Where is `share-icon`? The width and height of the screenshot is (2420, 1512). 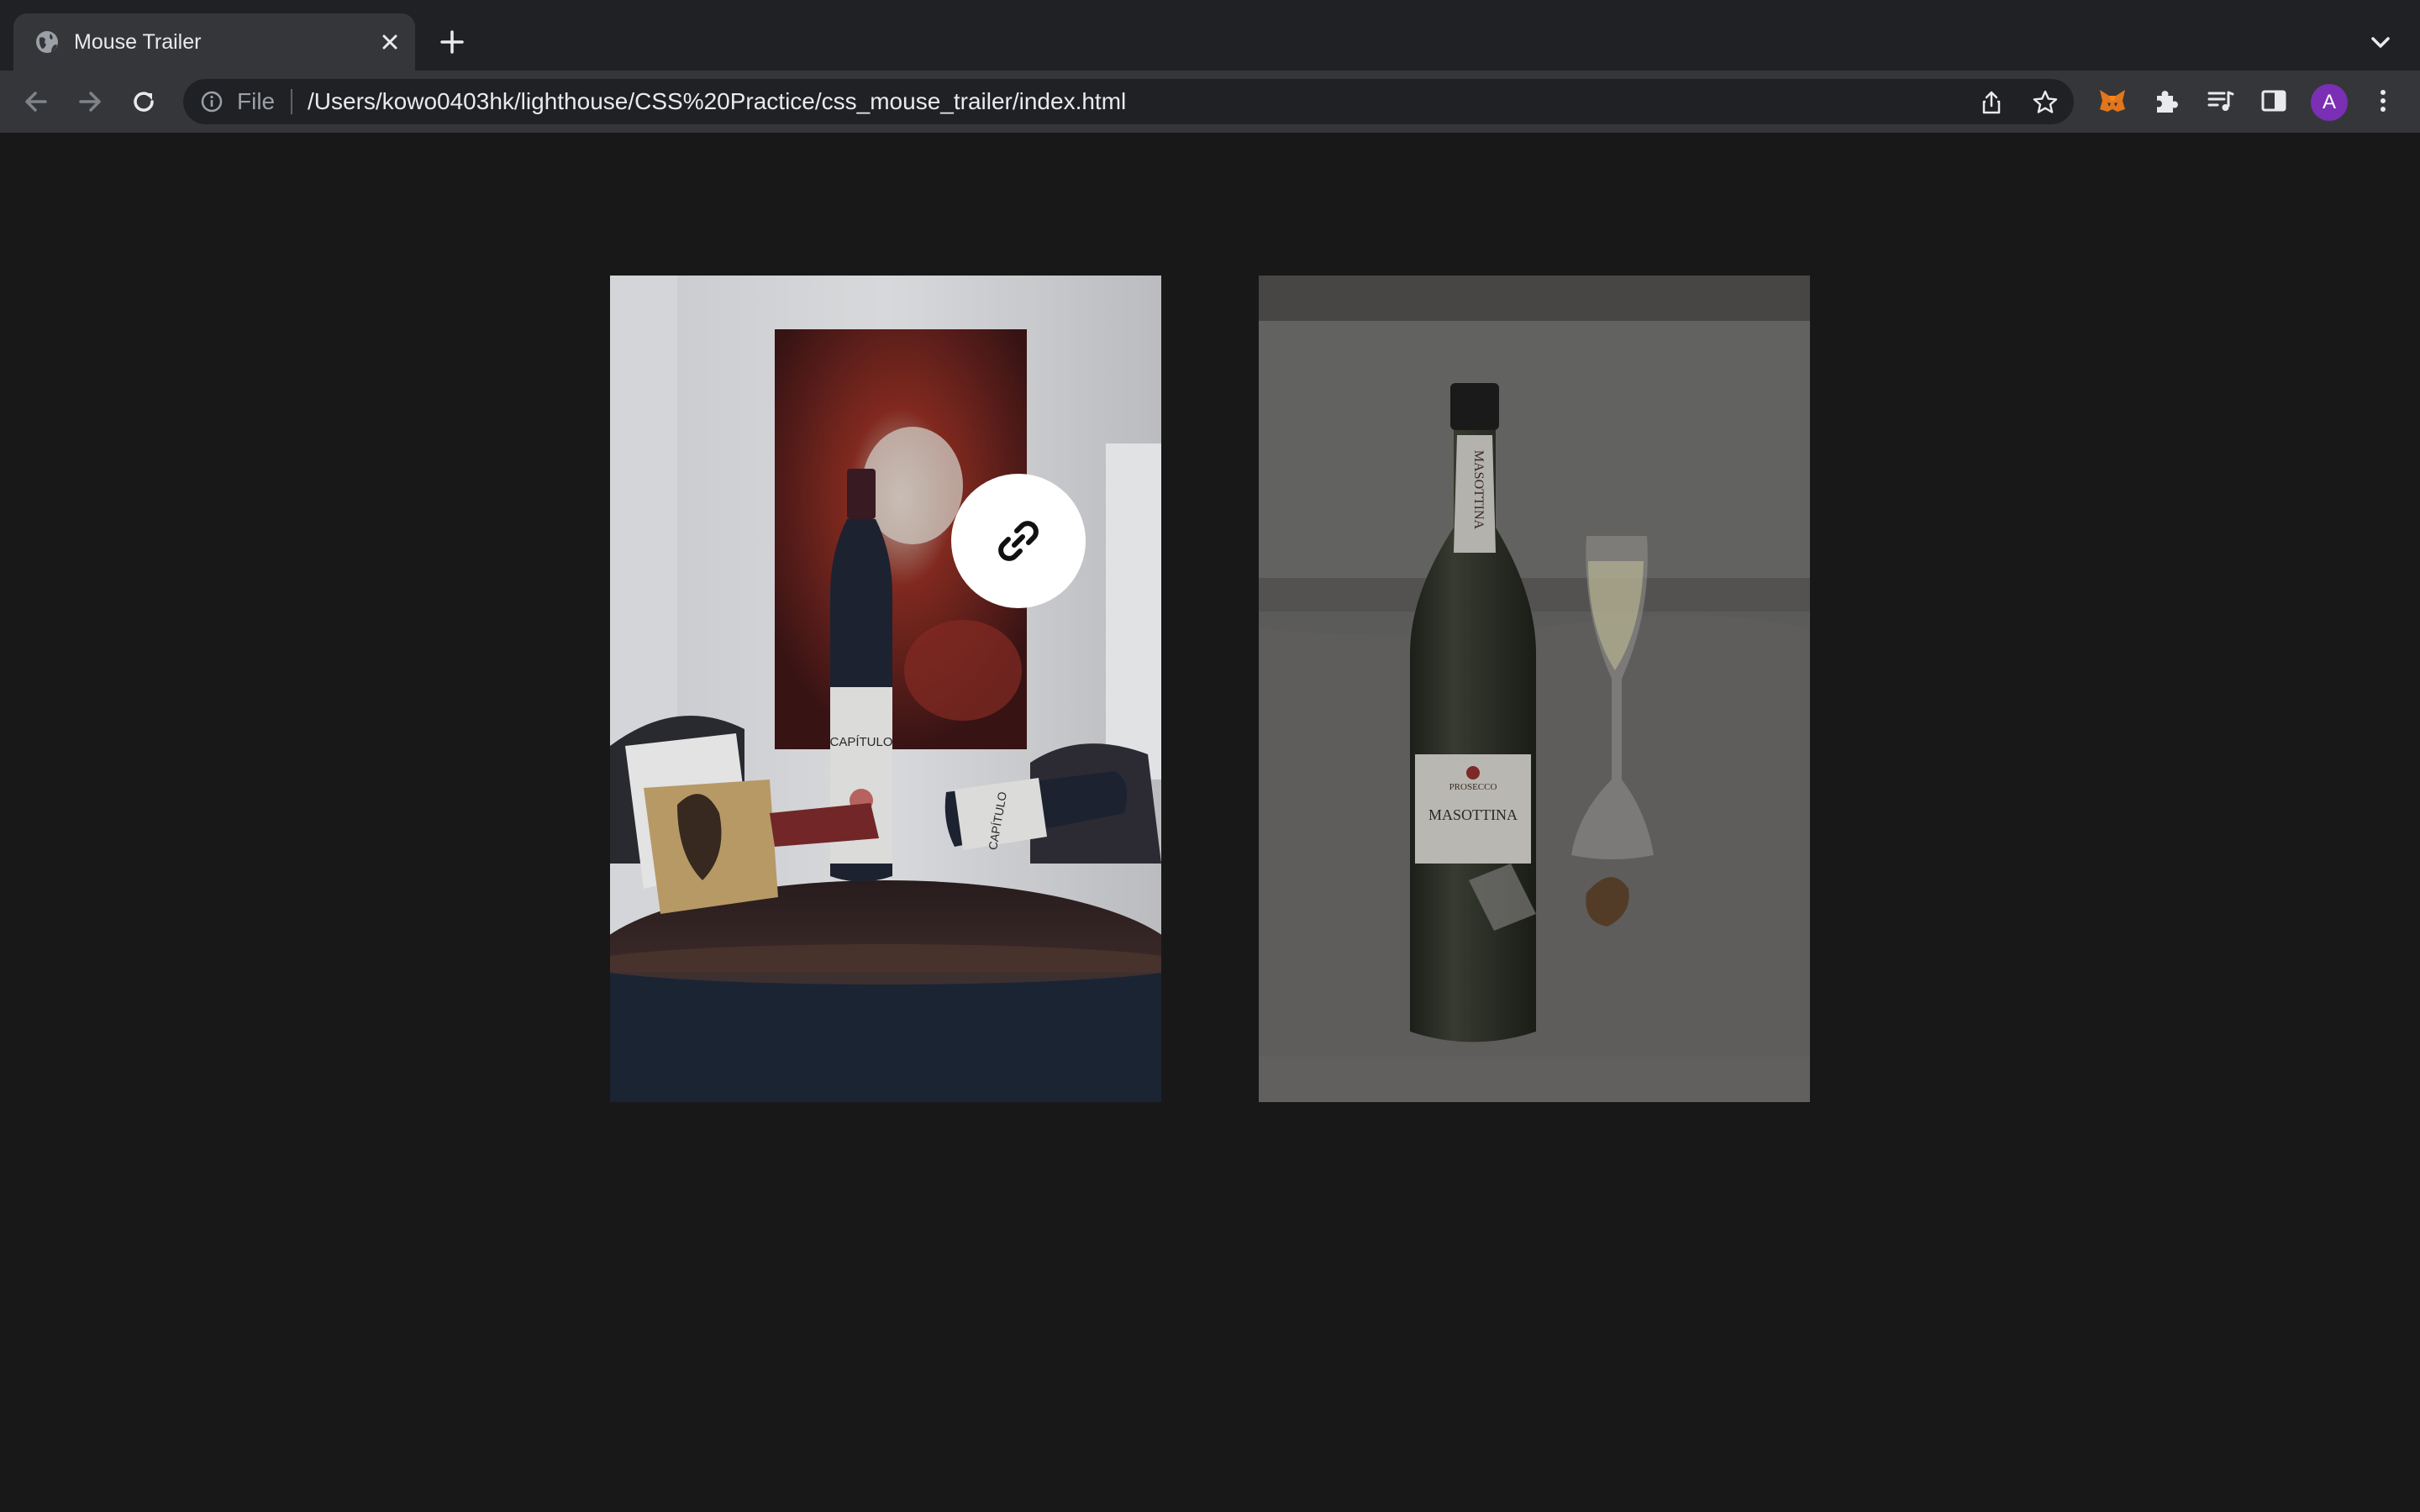 share-icon is located at coordinates (1991, 102).